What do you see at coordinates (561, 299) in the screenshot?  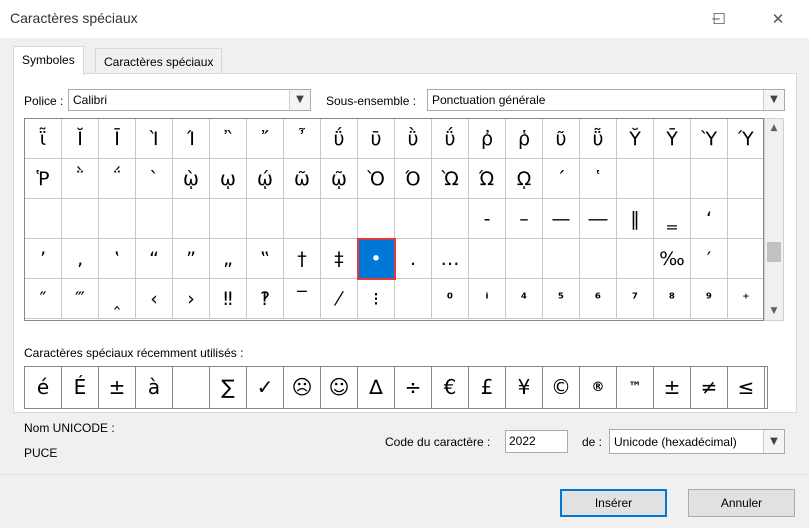 I see `symbol-cell: ⁵` at bounding box center [561, 299].